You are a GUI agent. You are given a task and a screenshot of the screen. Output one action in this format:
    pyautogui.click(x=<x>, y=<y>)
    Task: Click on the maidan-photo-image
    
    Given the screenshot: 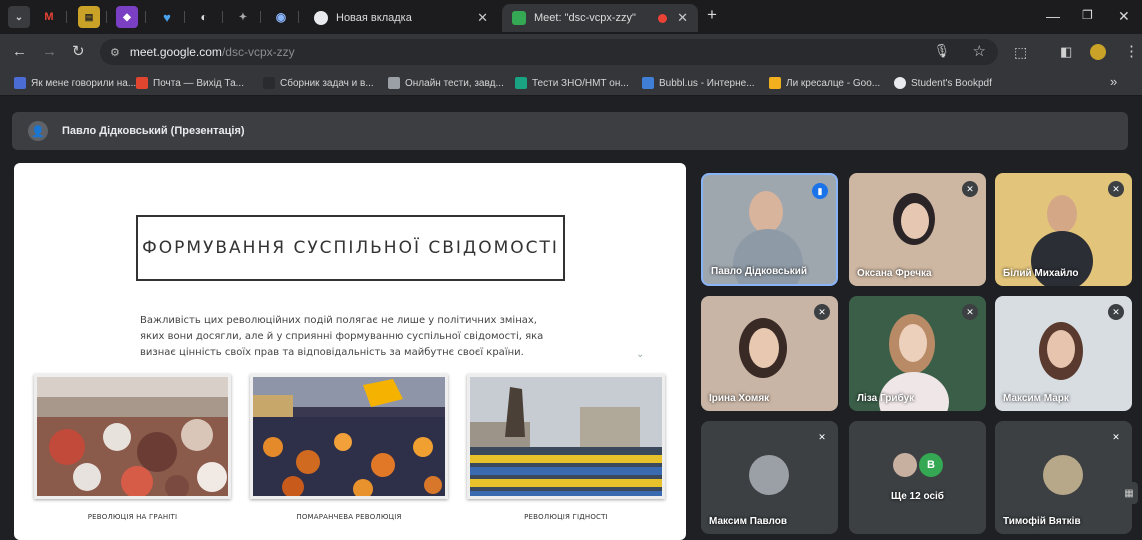 What is the action you would take?
    pyautogui.click(x=566, y=436)
    